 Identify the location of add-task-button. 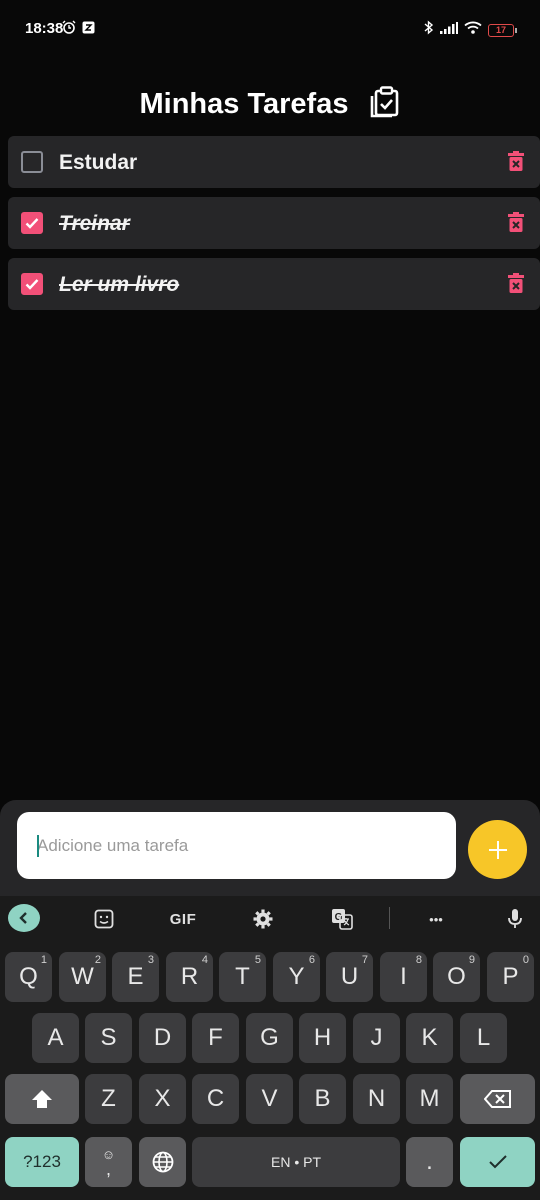
(497, 849).